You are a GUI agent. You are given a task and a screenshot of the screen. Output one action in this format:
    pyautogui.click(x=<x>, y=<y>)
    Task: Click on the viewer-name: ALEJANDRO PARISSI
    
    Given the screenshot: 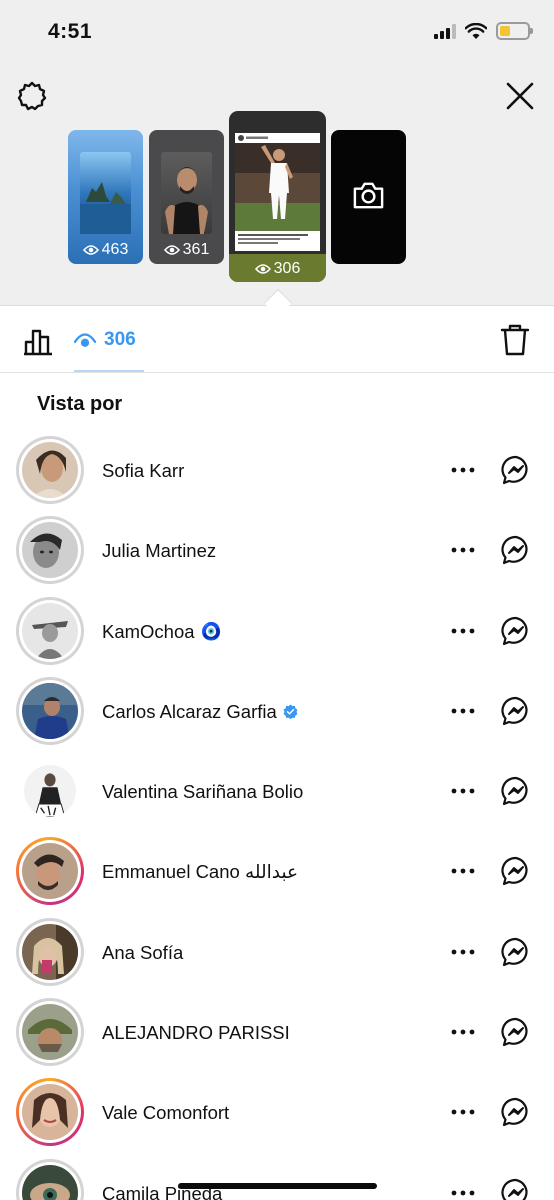 What is the action you would take?
    pyautogui.click(x=196, y=1033)
    